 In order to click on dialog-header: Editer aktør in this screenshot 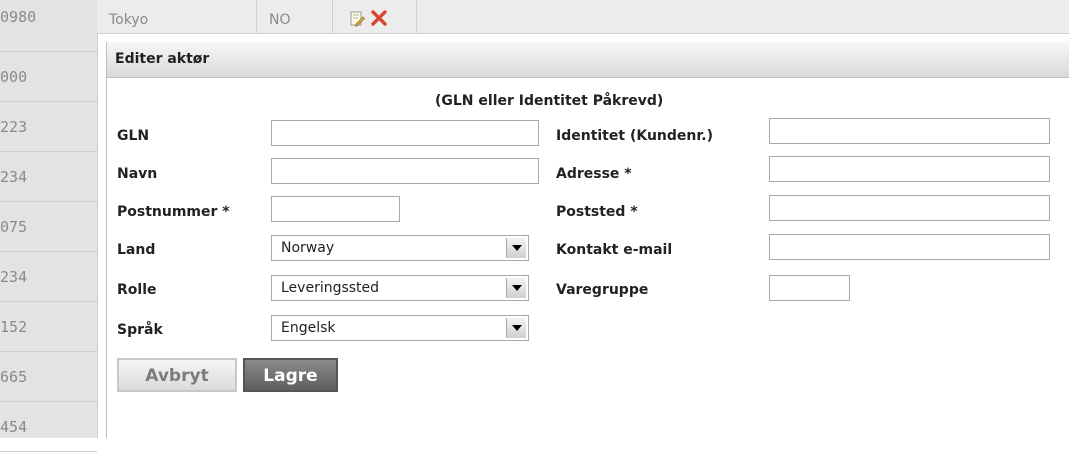, I will do `click(588, 60)`.